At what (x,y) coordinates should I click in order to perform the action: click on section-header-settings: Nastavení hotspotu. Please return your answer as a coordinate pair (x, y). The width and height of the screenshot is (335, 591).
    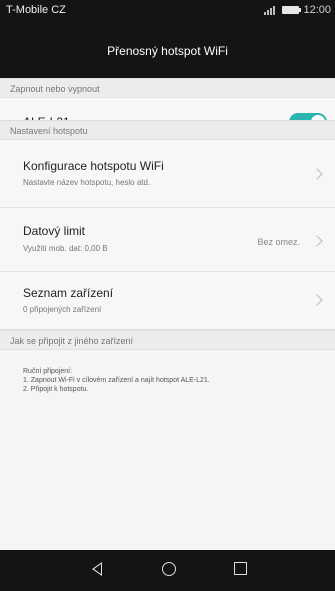
    Looking at the image, I should click on (167, 130).